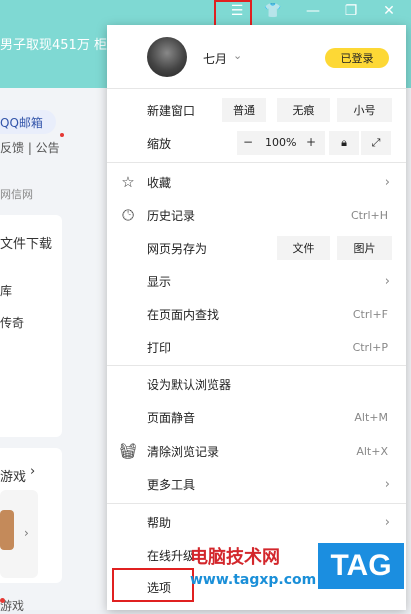  Describe the element at coordinates (53, 43) in the screenshot. I see `banner-headline: 男子取现451万 柜` at that location.